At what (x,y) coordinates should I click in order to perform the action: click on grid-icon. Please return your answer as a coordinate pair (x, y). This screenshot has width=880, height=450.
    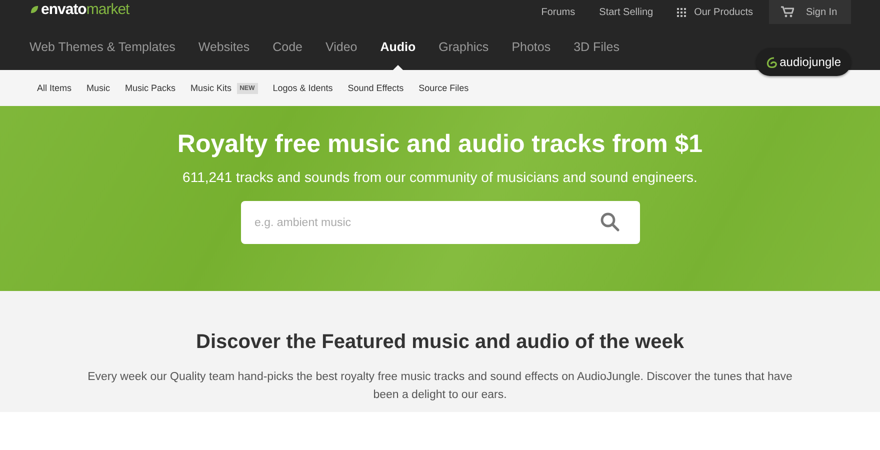
    Looking at the image, I should click on (681, 12).